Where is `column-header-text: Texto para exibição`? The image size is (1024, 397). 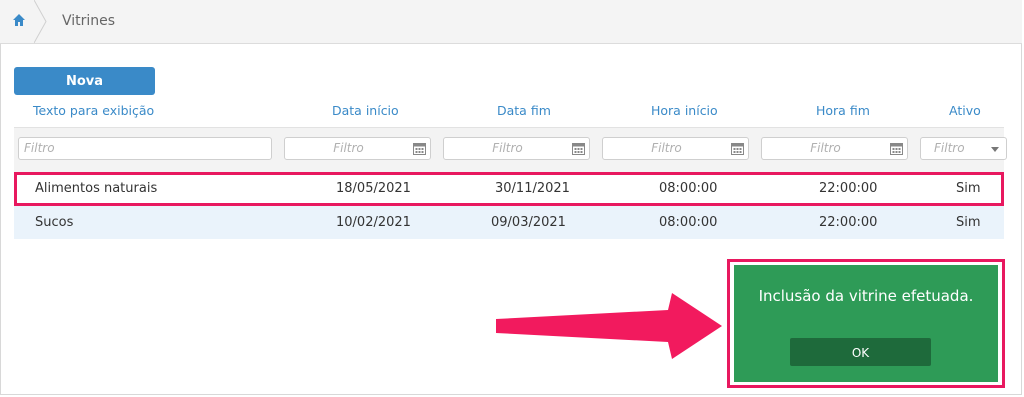 column-header-text: Texto para exibição is located at coordinates (93, 110).